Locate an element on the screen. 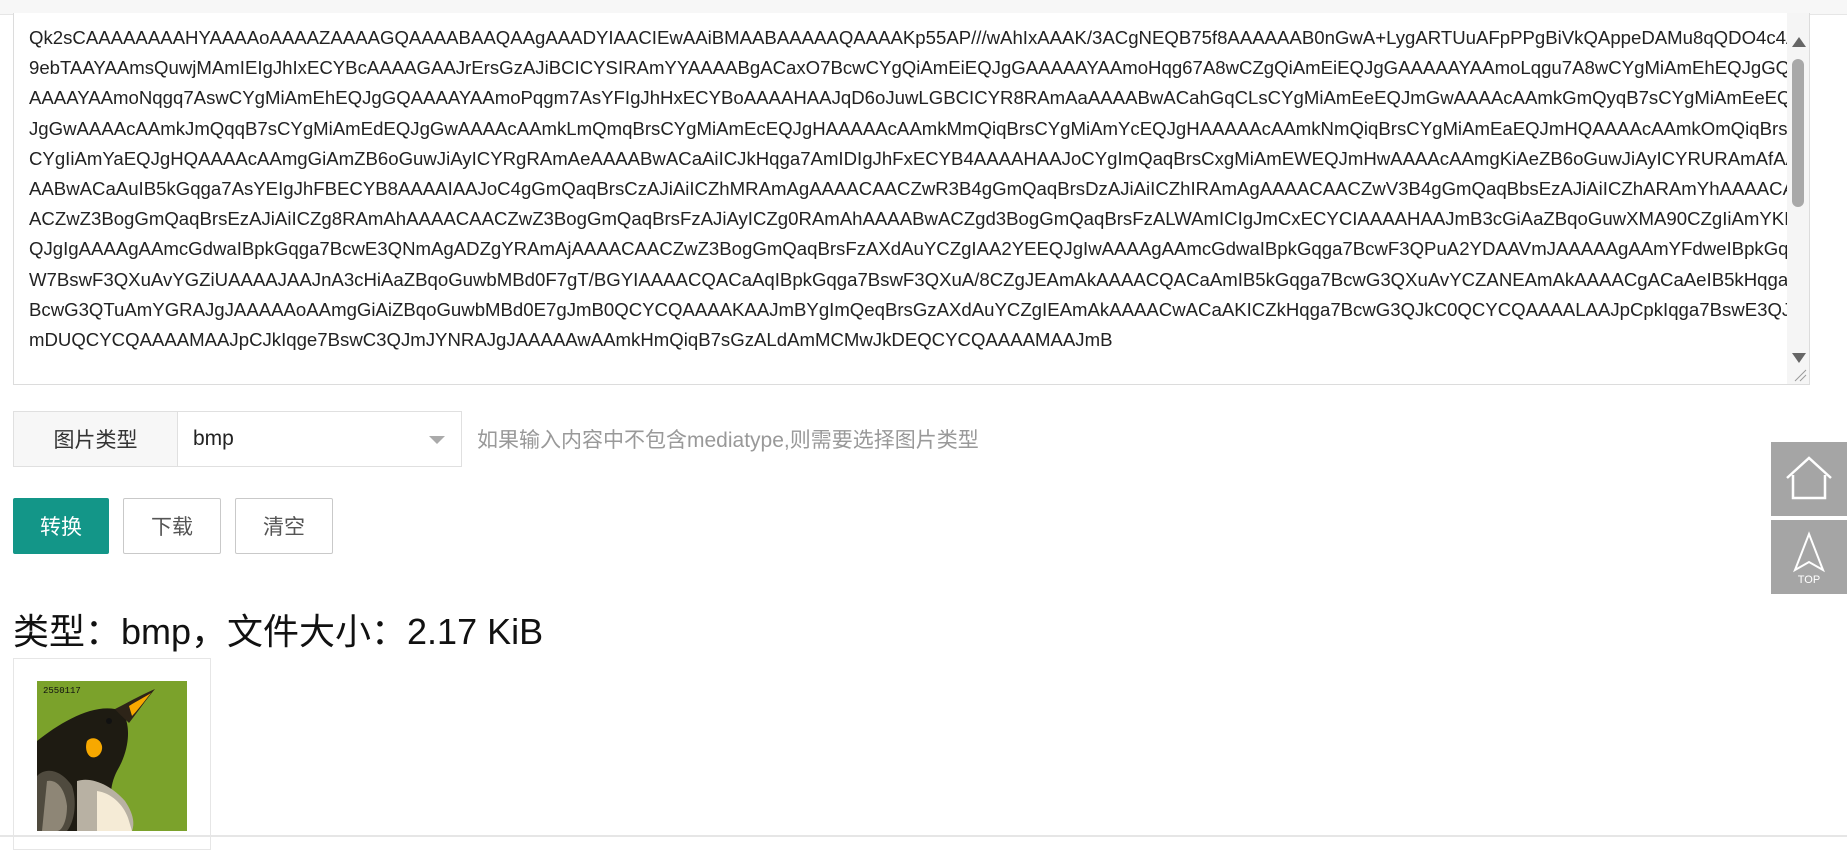 This screenshot has width=1847, height=850. back-to-top-button: TOP is located at coordinates (1809, 557).